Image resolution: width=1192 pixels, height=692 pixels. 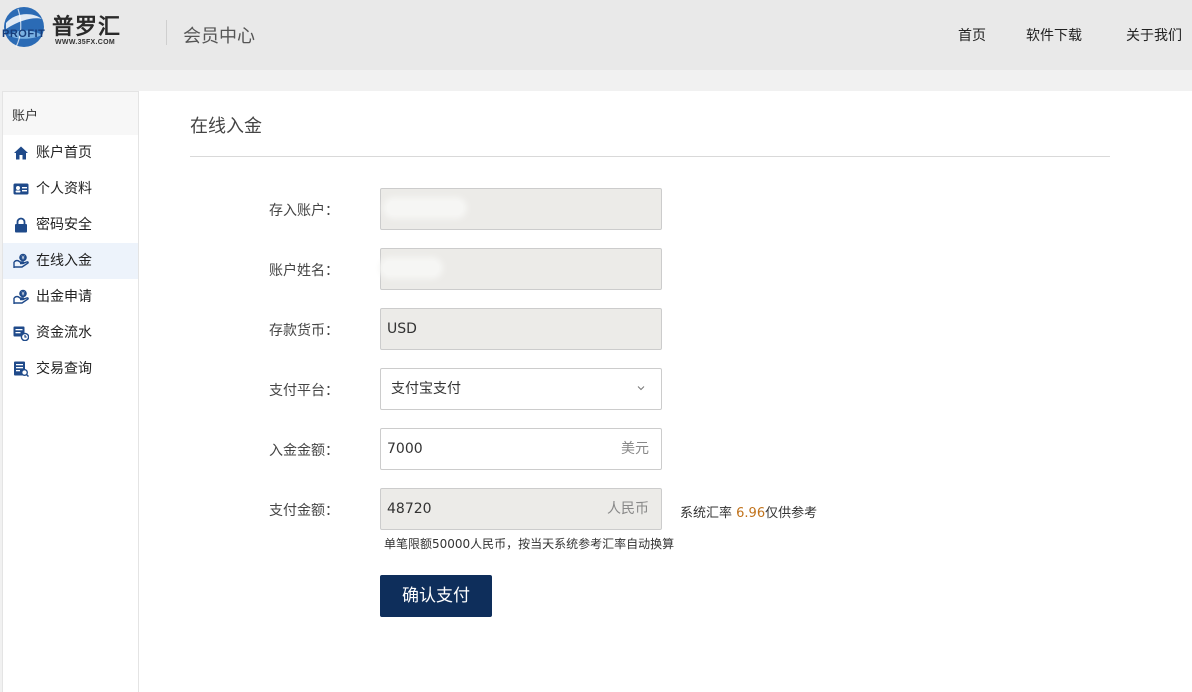 What do you see at coordinates (21, 153) in the screenshot?
I see `home-icon` at bounding box center [21, 153].